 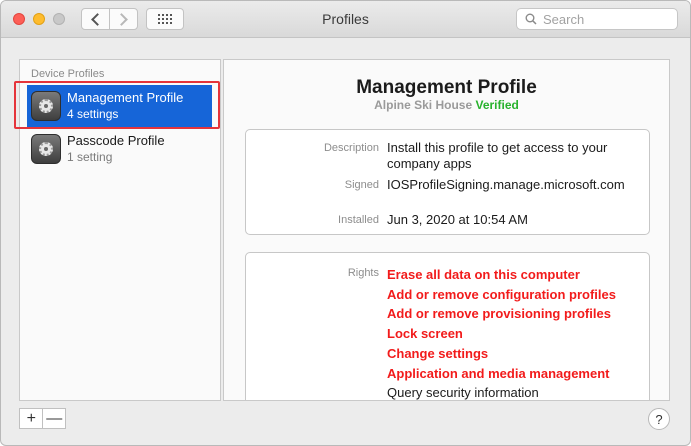 What do you see at coordinates (423, 105) in the screenshot?
I see `profile-organization: Alpine Ski House` at bounding box center [423, 105].